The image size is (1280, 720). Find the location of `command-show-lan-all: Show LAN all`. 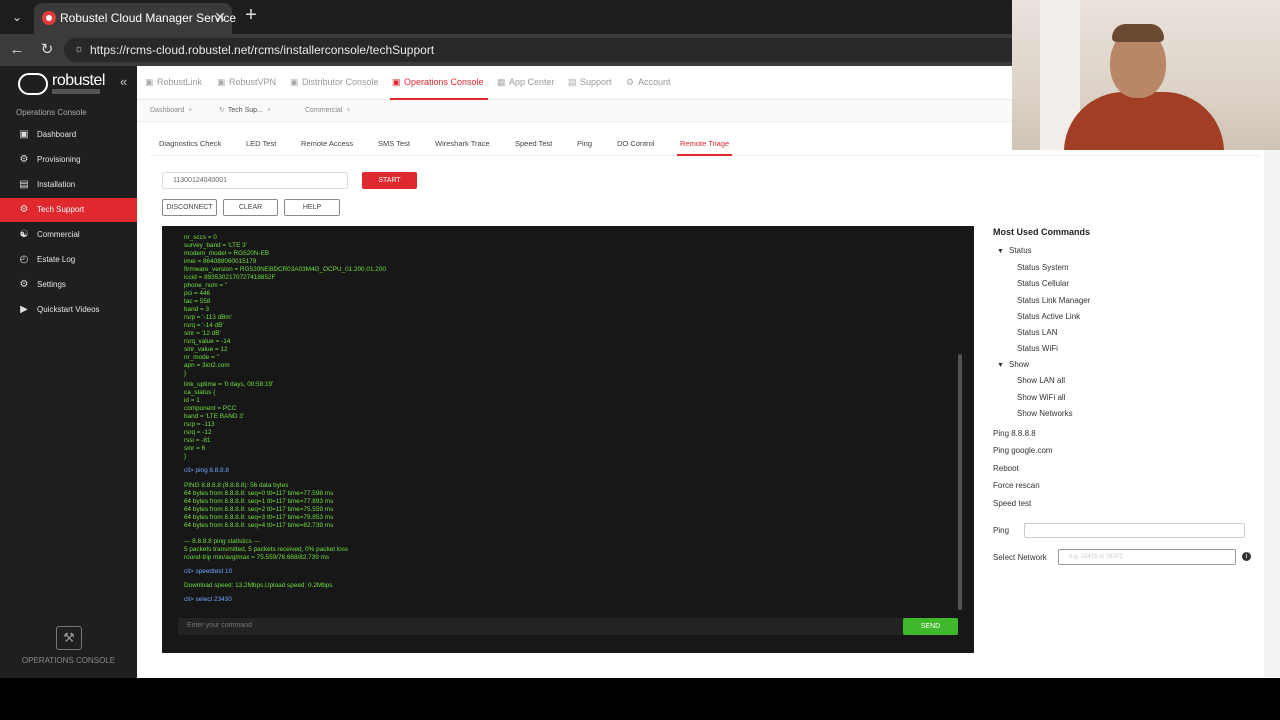

command-show-lan-all: Show LAN all is located at coordinates (1041, 380).